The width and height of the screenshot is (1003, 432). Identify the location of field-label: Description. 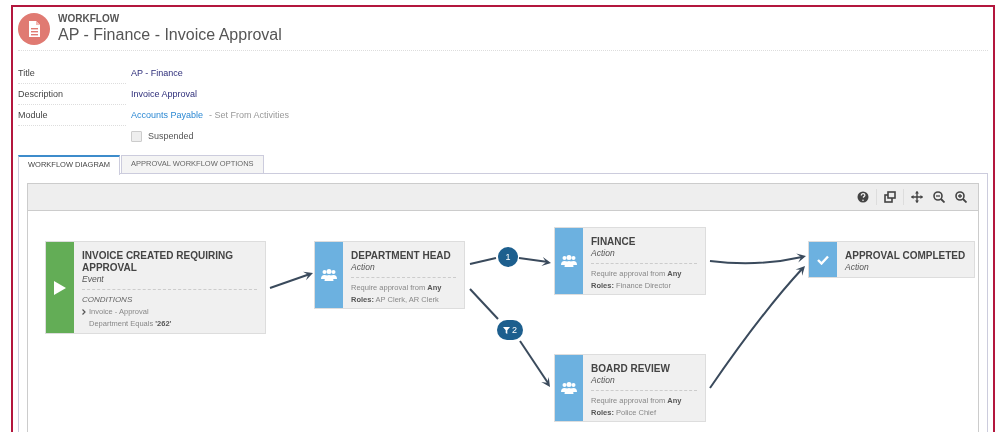
(72, 94).